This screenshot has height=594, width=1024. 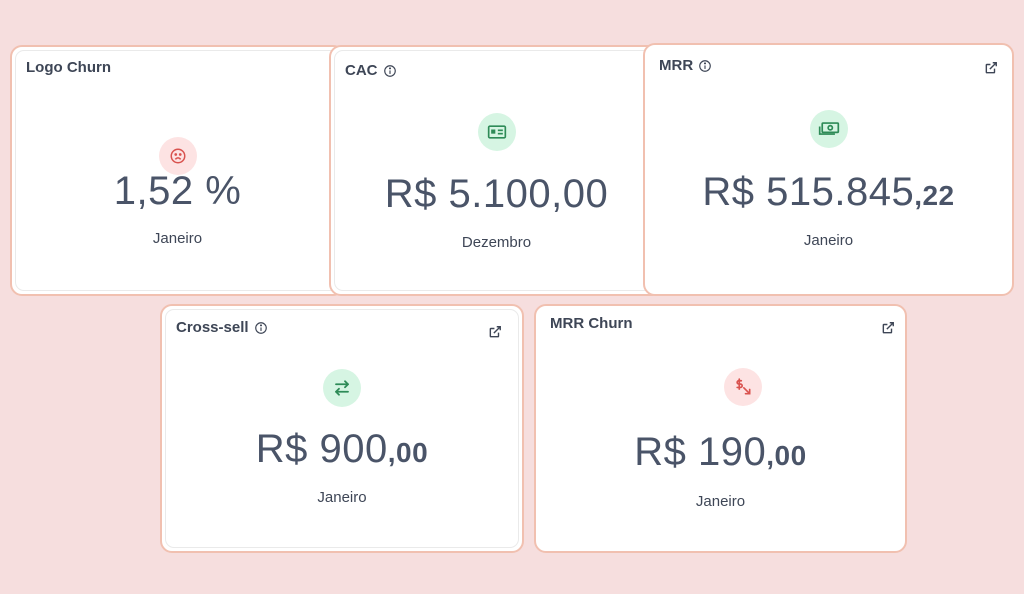 I want to click on mrr-churn-value-main: R$ 190, so click(x=700, y=452).